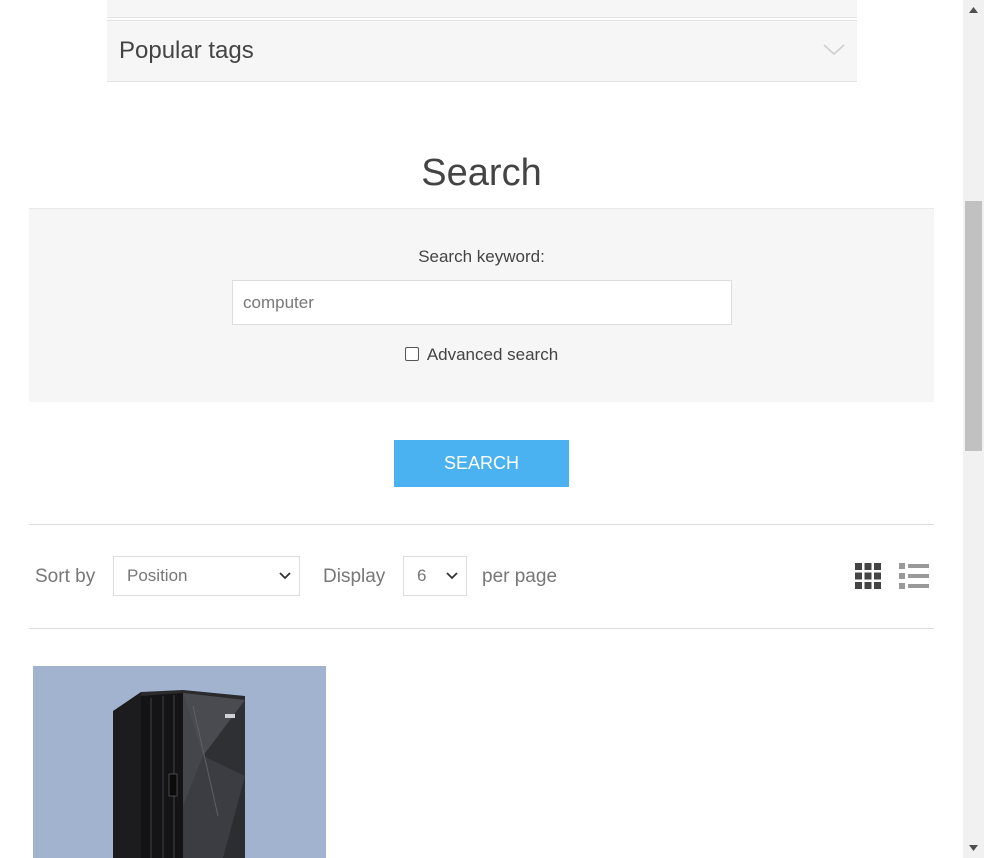 The image size is (984, 858). What do you see at coordinates (520, 576) in the screenshot?
I see `per-page-label: per page` at bounding box center [520, 576].